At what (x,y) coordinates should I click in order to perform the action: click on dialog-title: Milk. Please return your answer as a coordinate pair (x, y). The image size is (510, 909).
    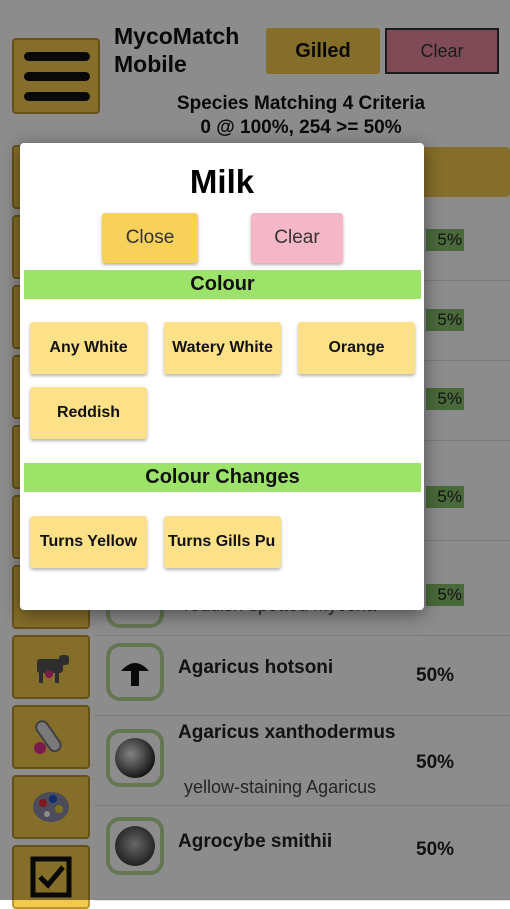
    Looking at the image, I should click on (222, 181).